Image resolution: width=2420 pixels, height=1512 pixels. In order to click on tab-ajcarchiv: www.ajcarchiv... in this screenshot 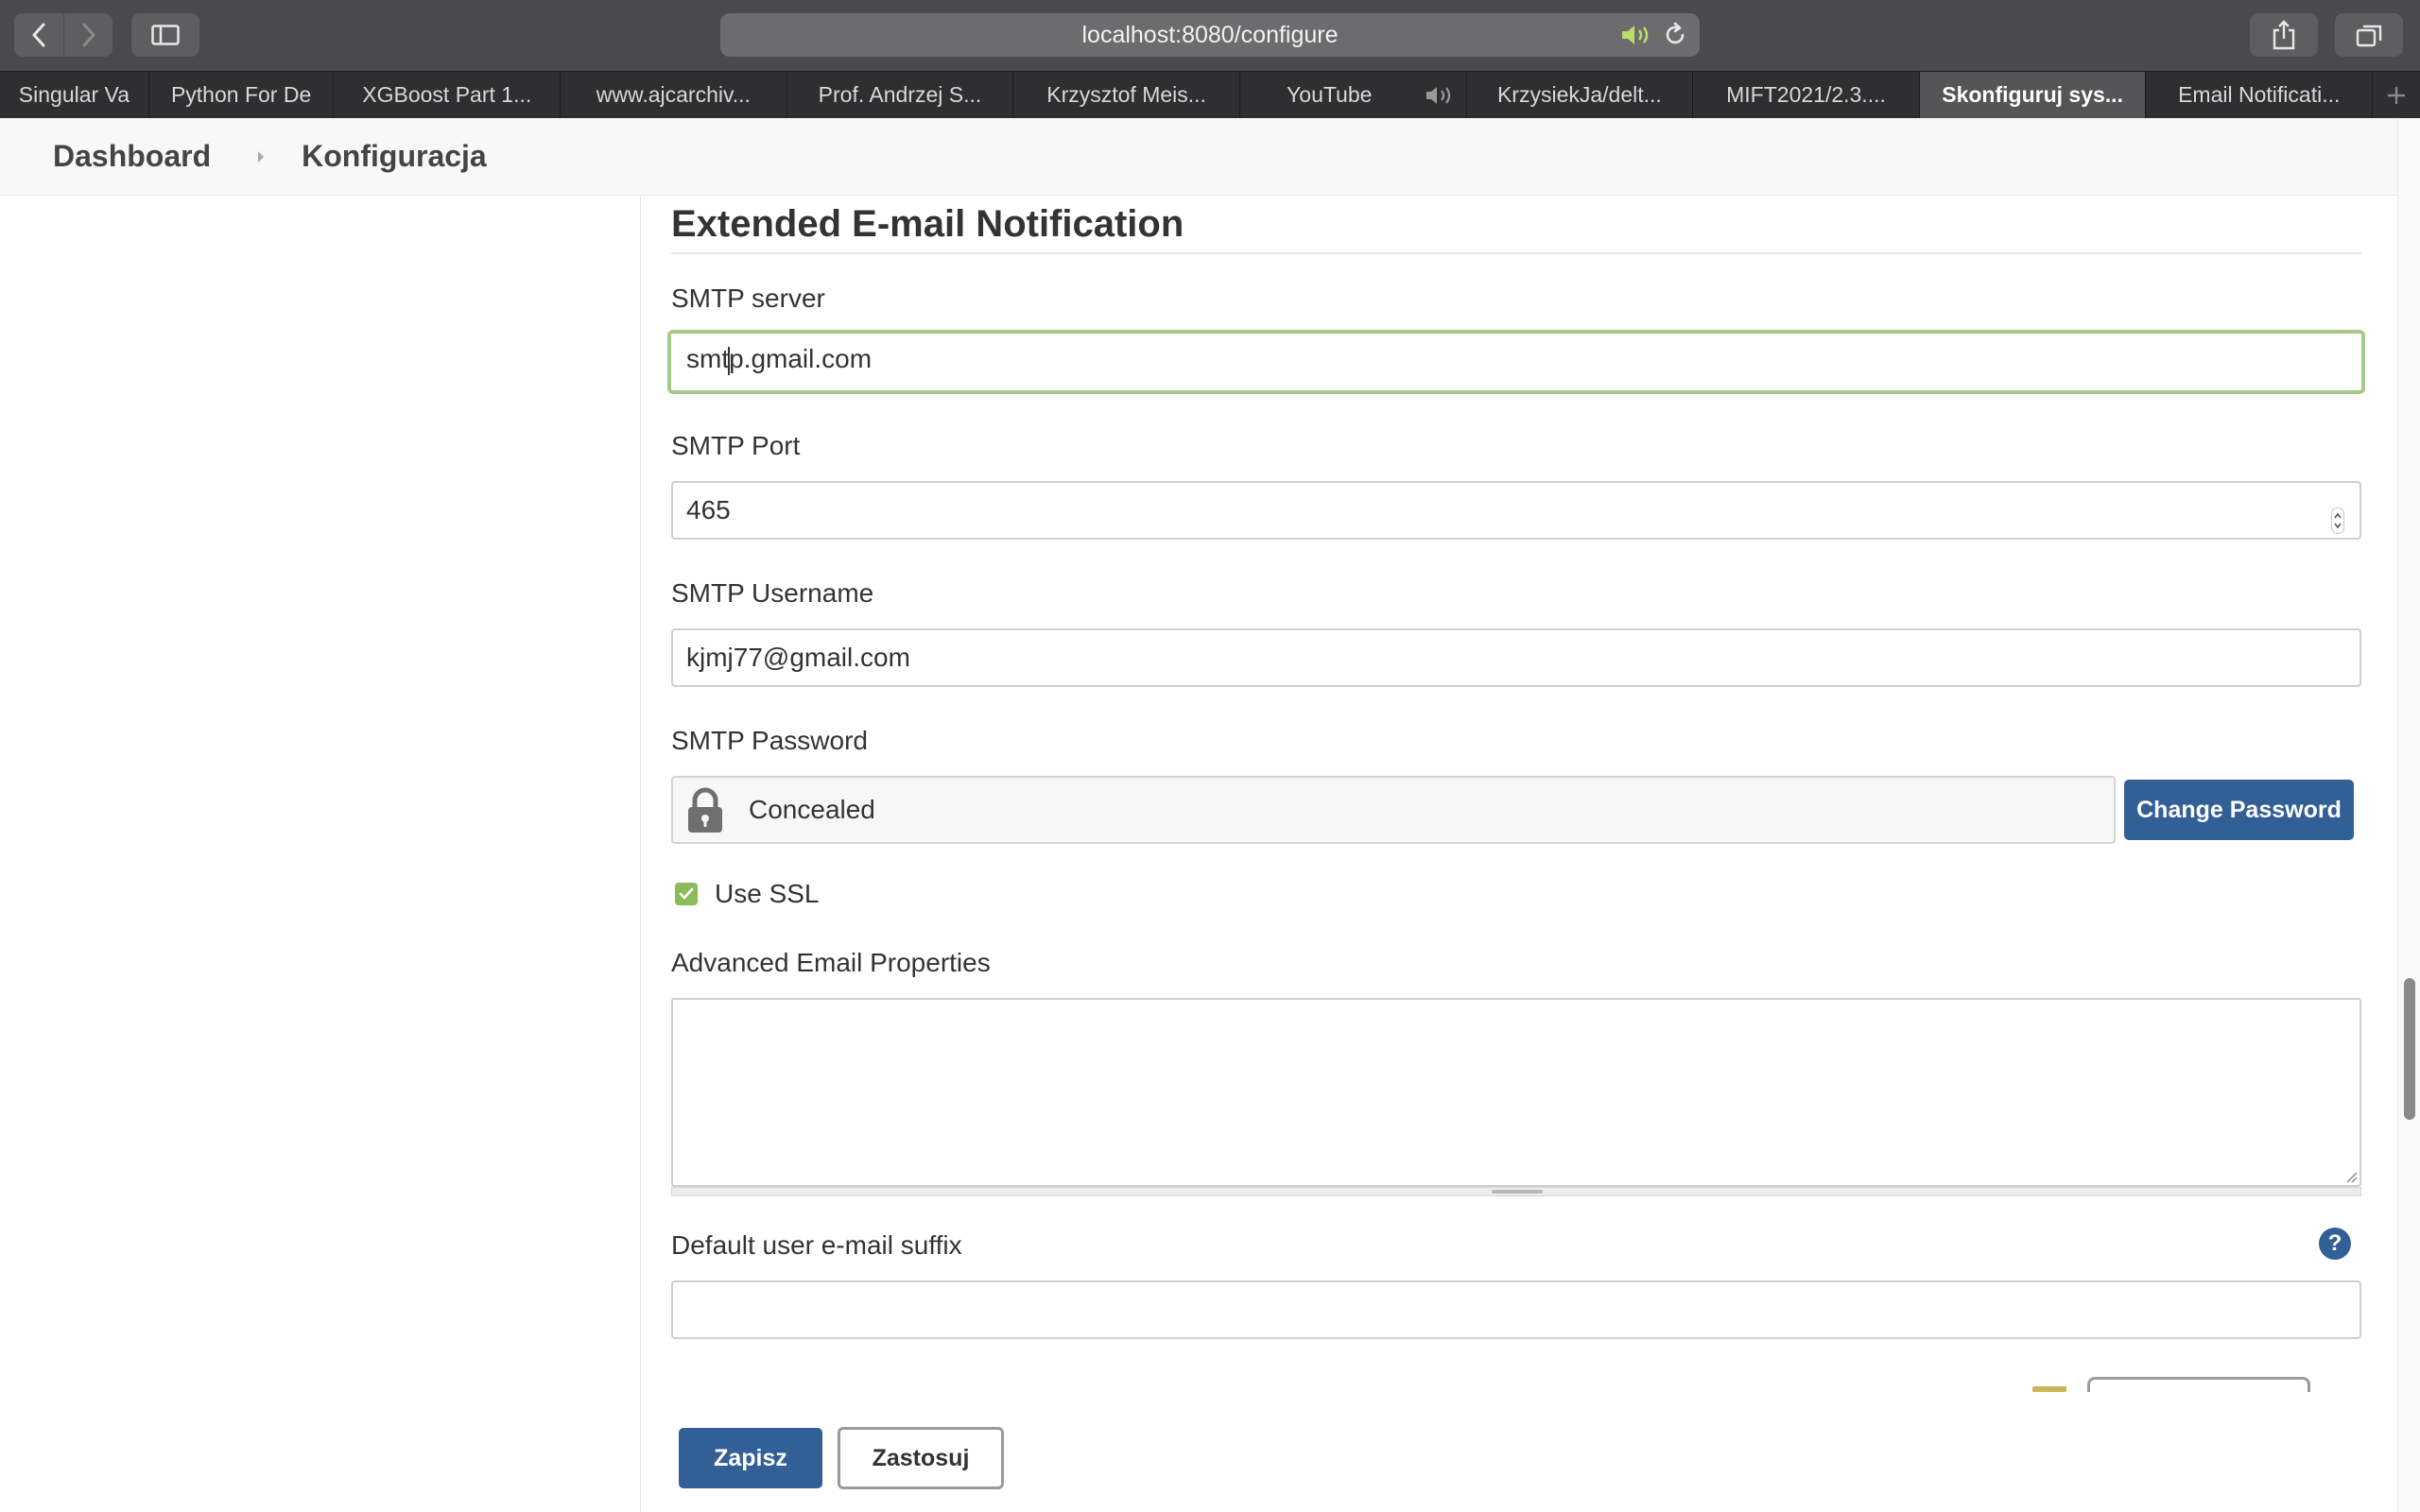, I will do `click(674, 95)`.